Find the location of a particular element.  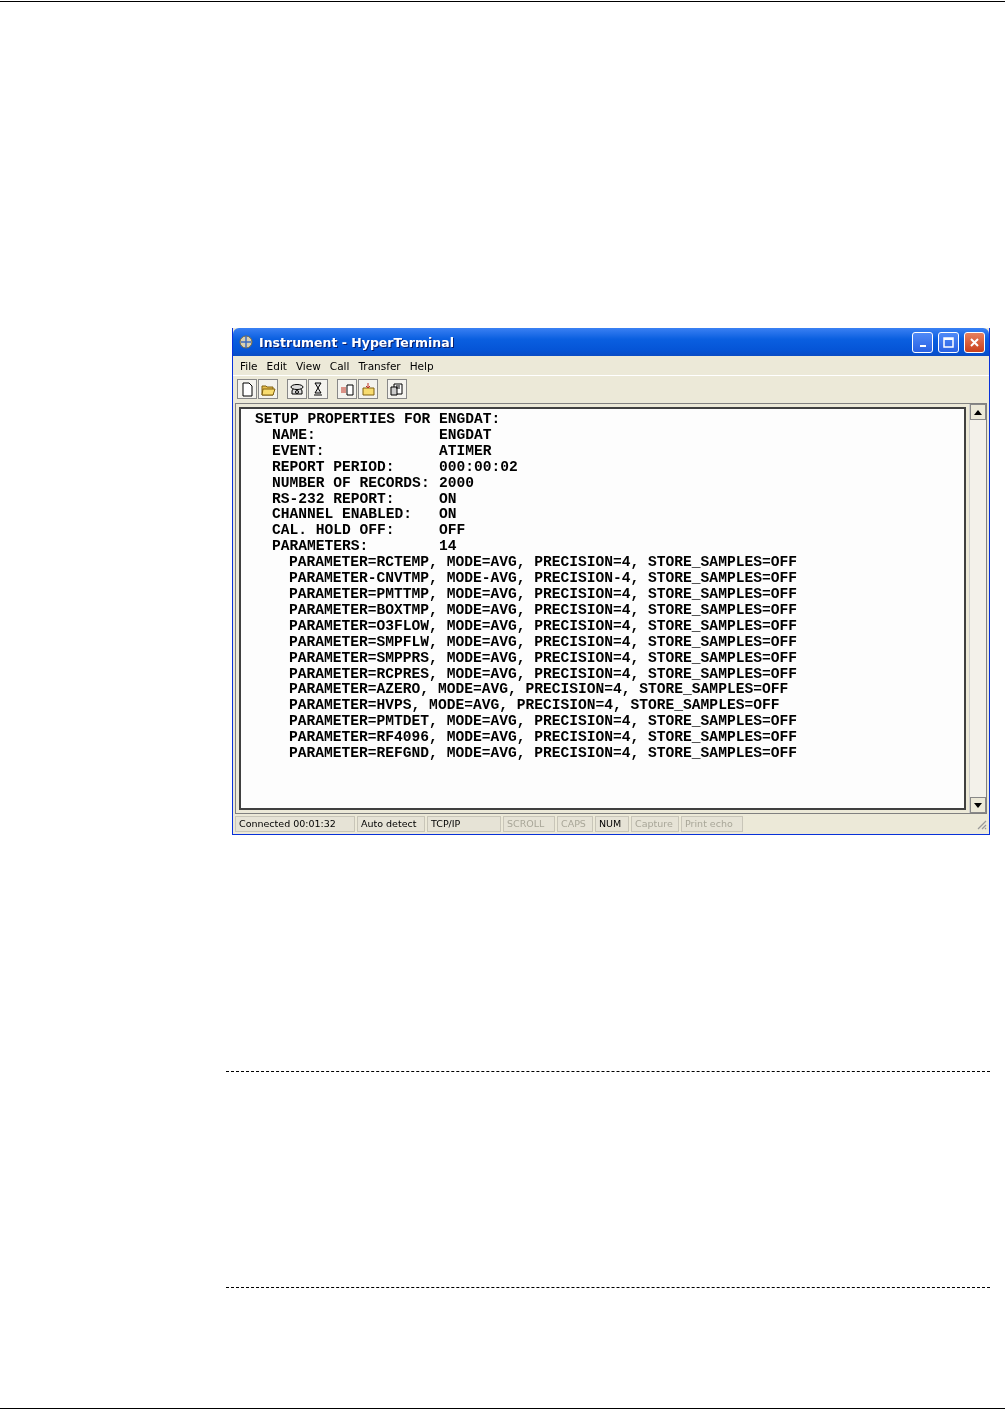

parameter-line: PARAMETER-CNVTMP, MODE-AVG, PRECISION-4, STORE_SAMPLES=OFF is located at coordinates (543, 579).